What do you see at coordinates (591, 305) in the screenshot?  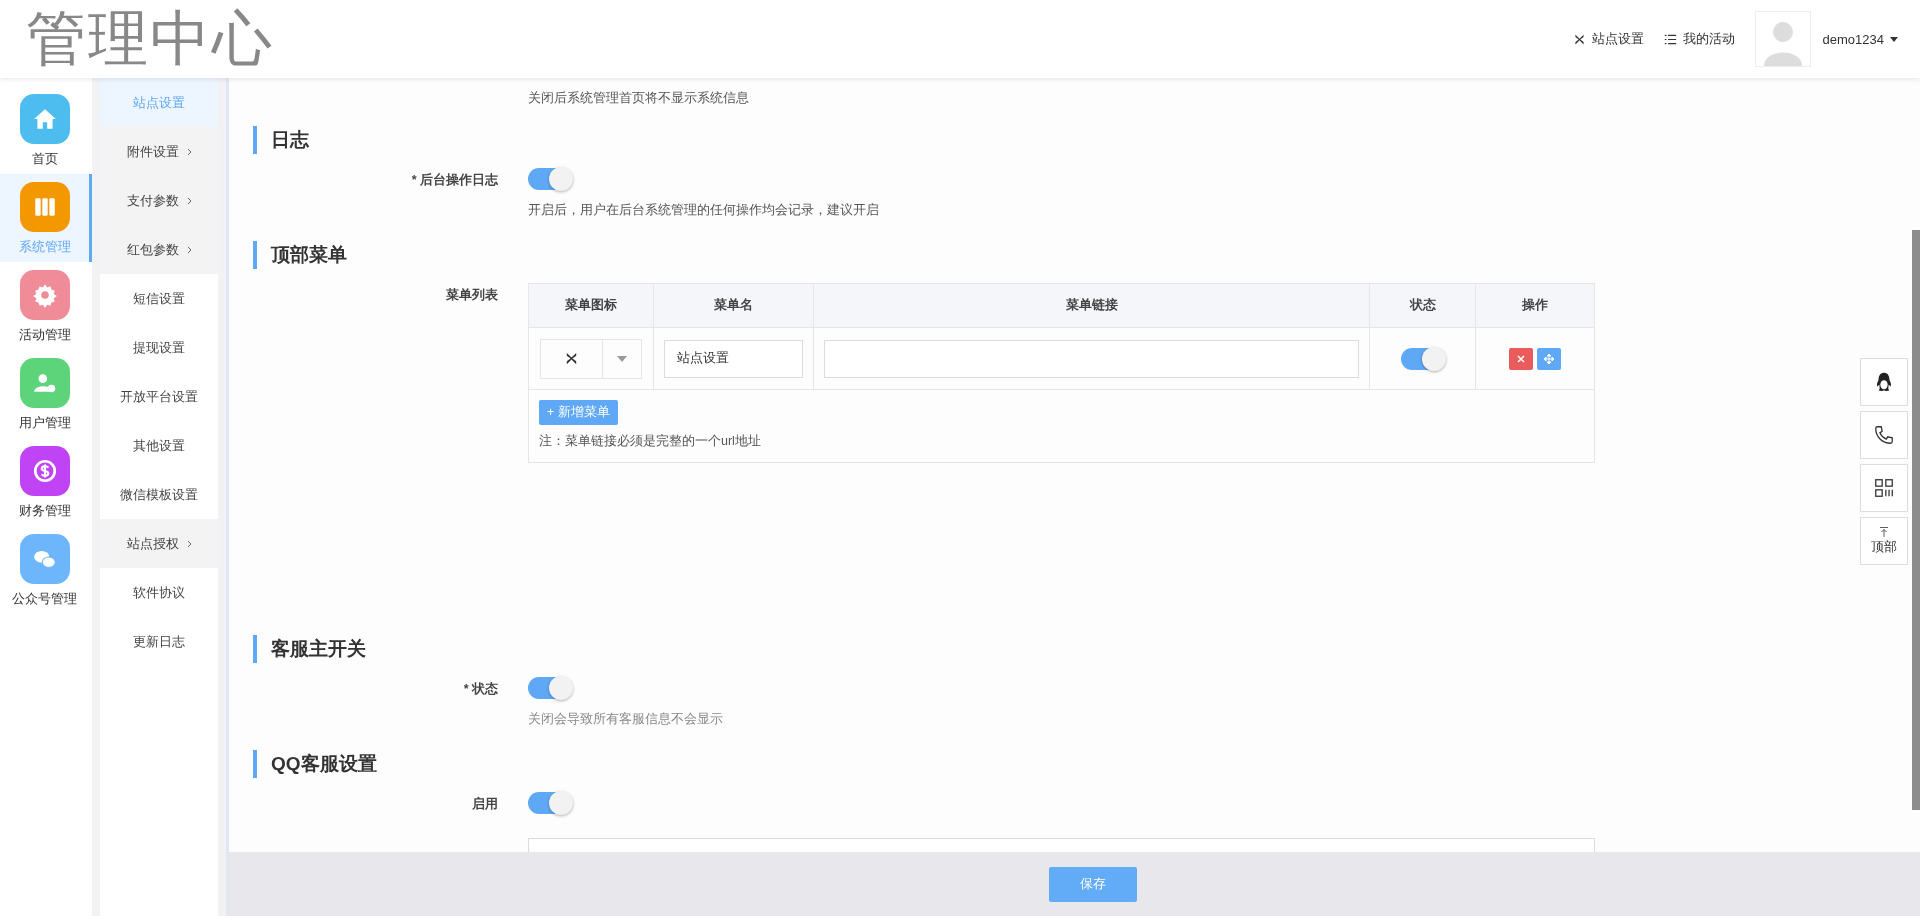 I see `column-header: 菜单图标` at bounding box center [591, 305].